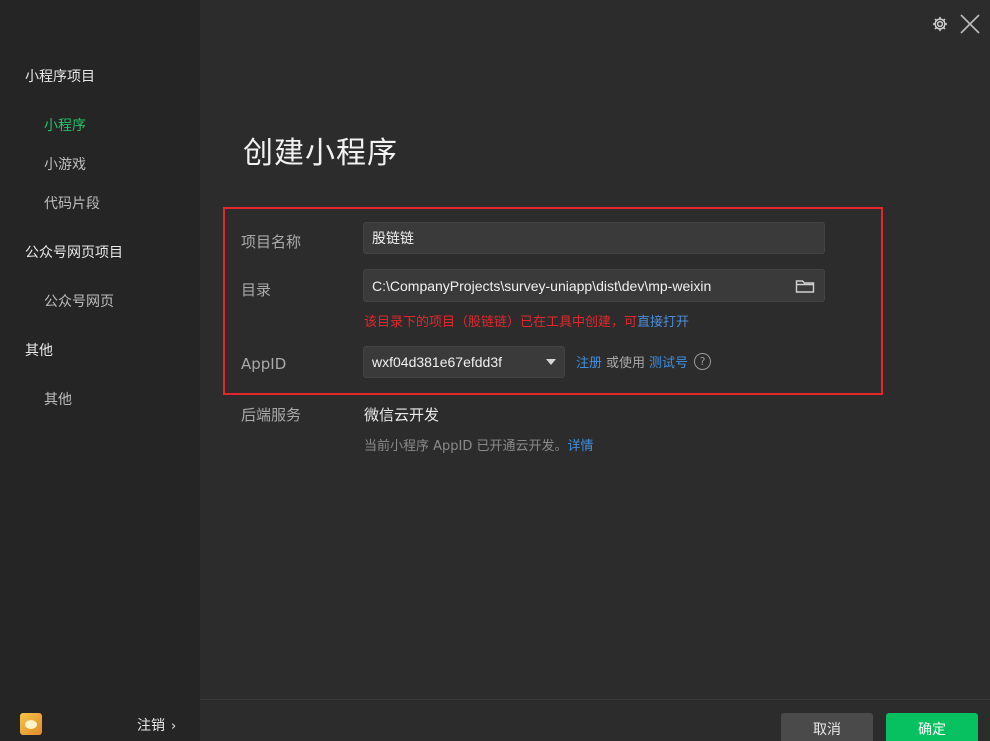  I want to click on test-account-link: 测试号, so click(668, 361).